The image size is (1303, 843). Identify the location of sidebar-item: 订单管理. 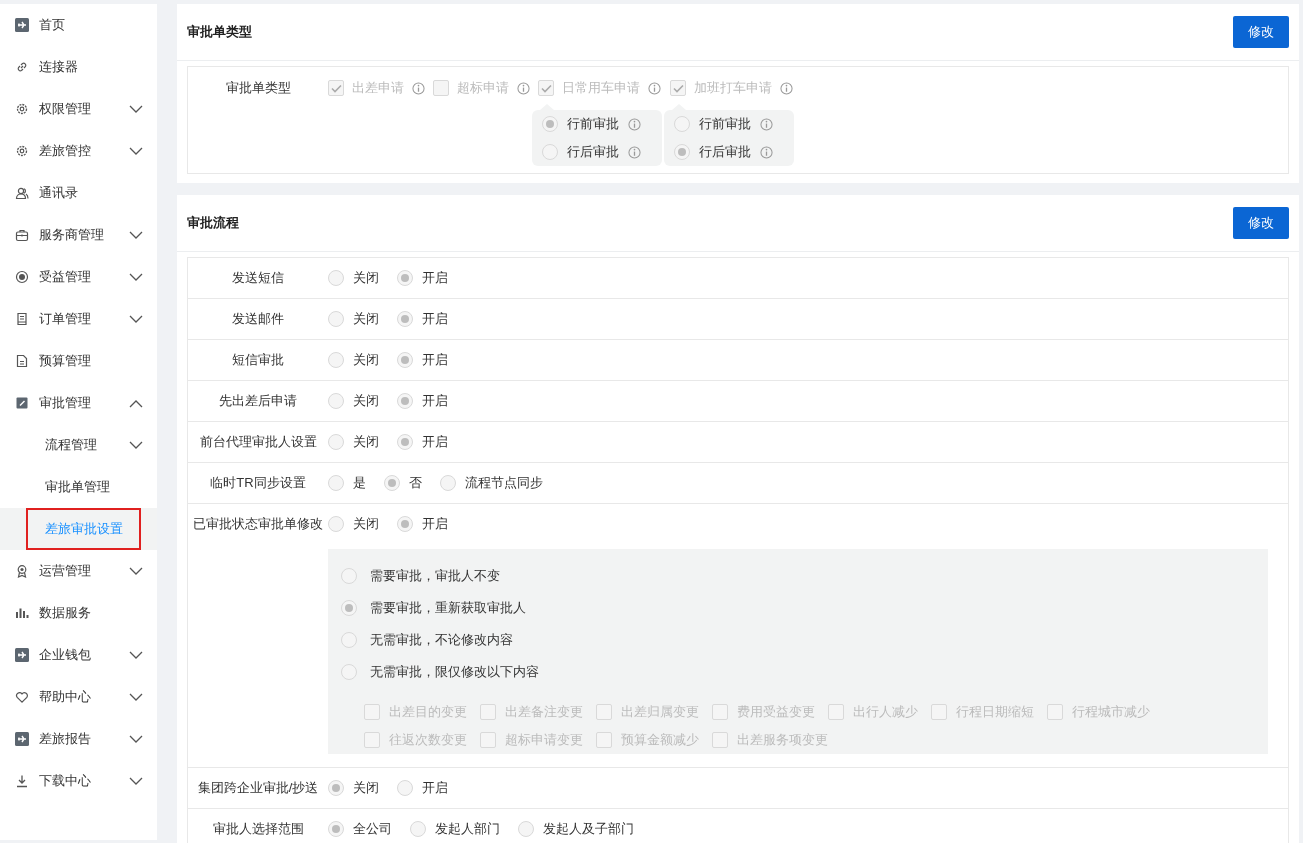
(78, 319).